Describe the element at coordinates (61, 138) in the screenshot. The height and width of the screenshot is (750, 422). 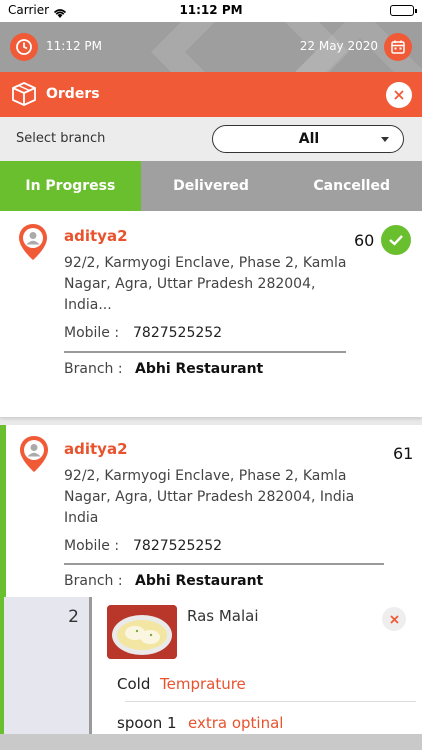
I see `branch-label: Select branch` at that location.